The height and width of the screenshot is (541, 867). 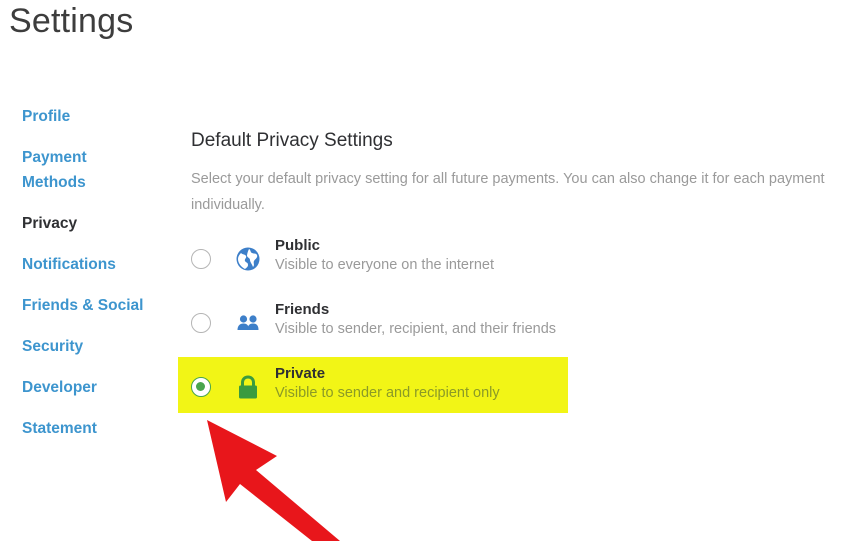 I want to click on friends-radio, so click(x=201, y=323).